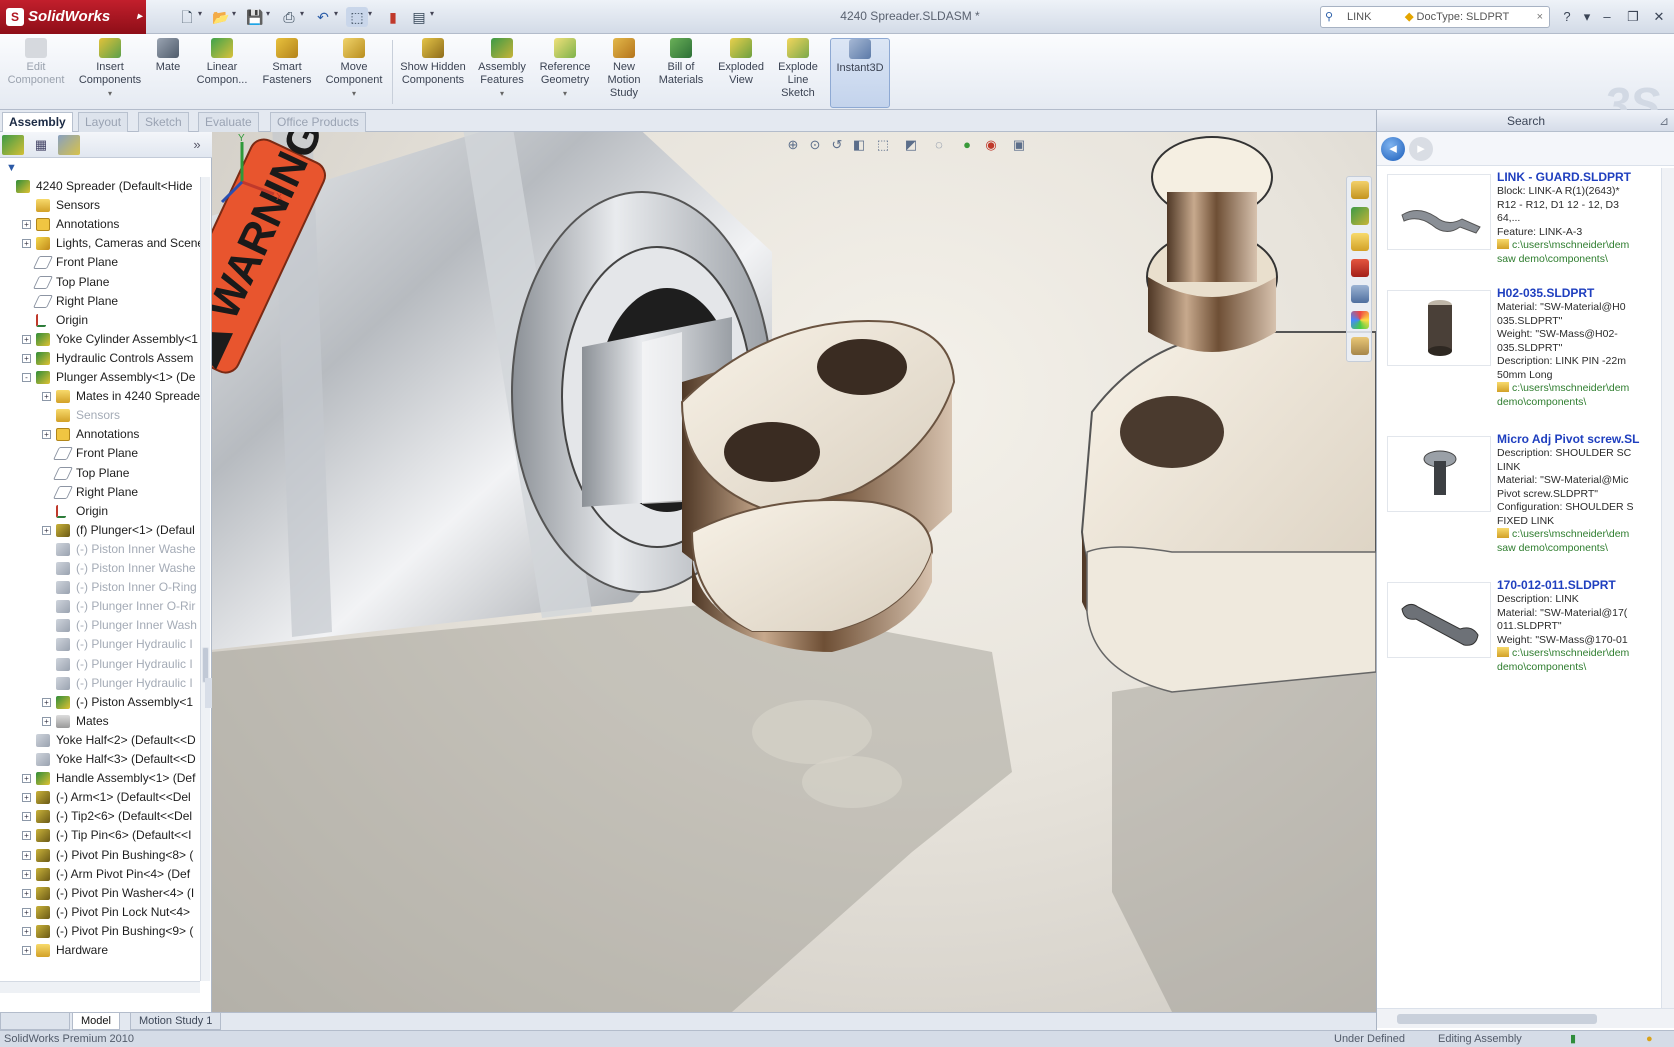  What do you see at coordinates (26, 377) in the screenshot?
I see `expand-toggle-icon: -` at bounding box center [26, 377].